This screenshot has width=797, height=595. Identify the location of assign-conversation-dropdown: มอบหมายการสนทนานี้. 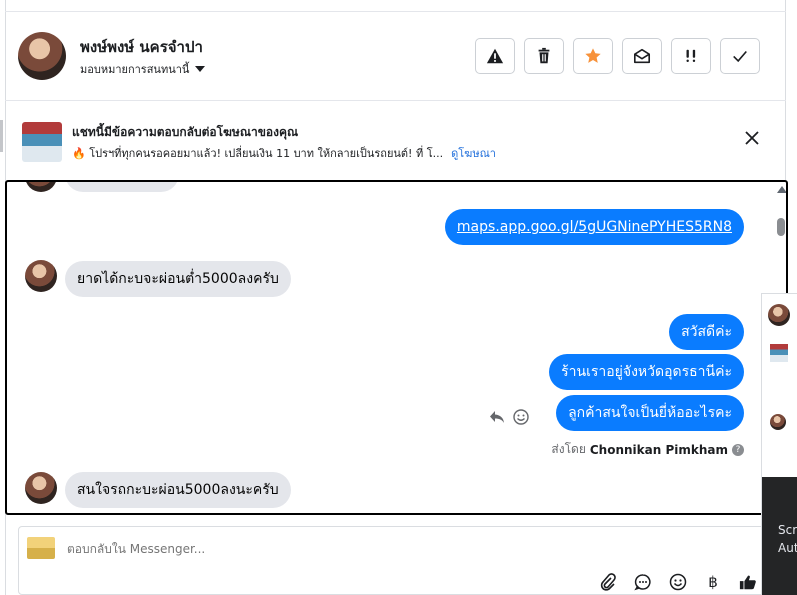
(143, 69).